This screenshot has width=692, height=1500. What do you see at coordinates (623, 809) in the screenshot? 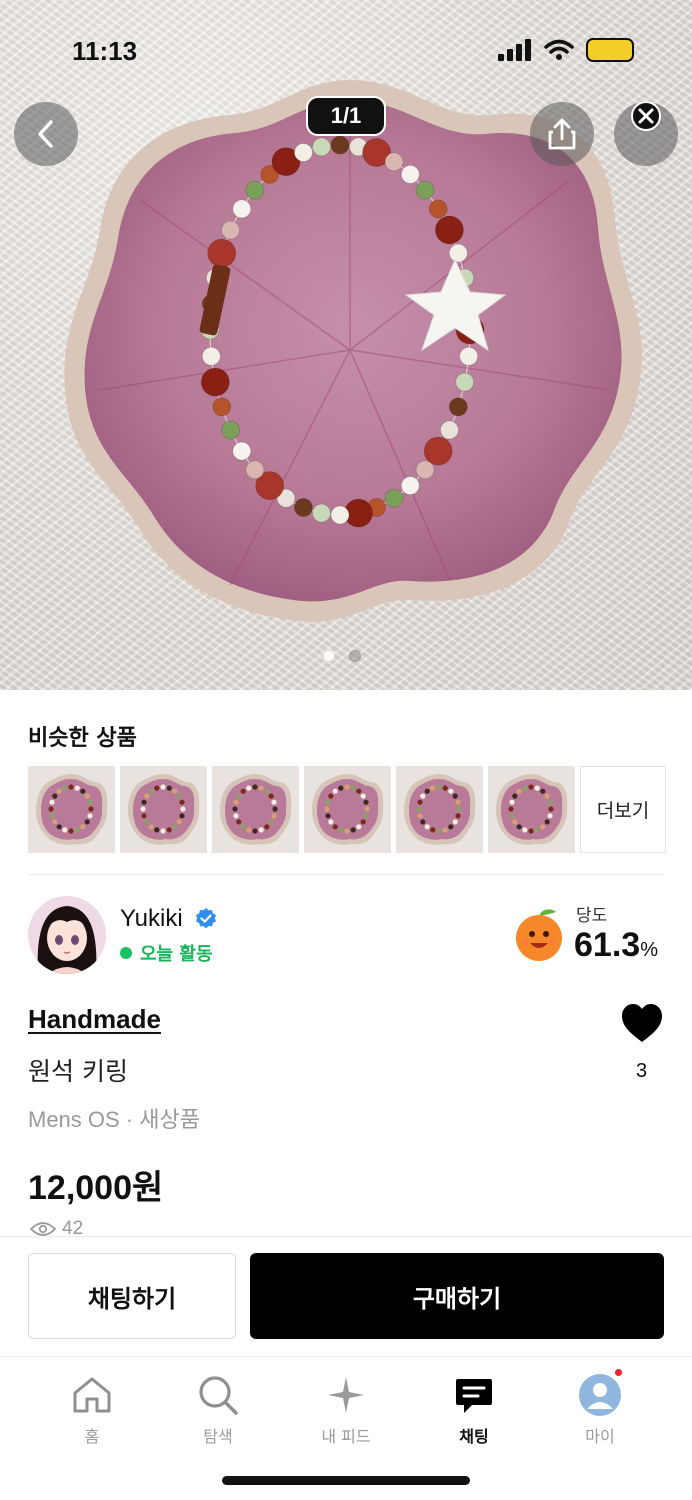
I see `more-similar-button: 더보기` at bounding box center [623, 809].